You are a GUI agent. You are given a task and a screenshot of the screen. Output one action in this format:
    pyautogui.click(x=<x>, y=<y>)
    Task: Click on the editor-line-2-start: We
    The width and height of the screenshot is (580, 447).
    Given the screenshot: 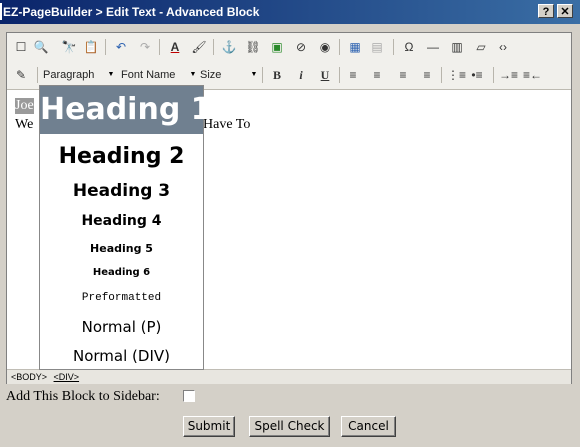 What is the action you would take?
    pyautogui.click(x=24, y=124)
    